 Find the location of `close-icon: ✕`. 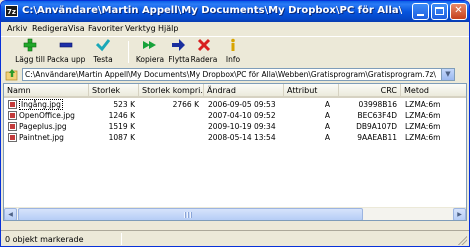

close-icon: ✕ is located at coordinates (458, 10).